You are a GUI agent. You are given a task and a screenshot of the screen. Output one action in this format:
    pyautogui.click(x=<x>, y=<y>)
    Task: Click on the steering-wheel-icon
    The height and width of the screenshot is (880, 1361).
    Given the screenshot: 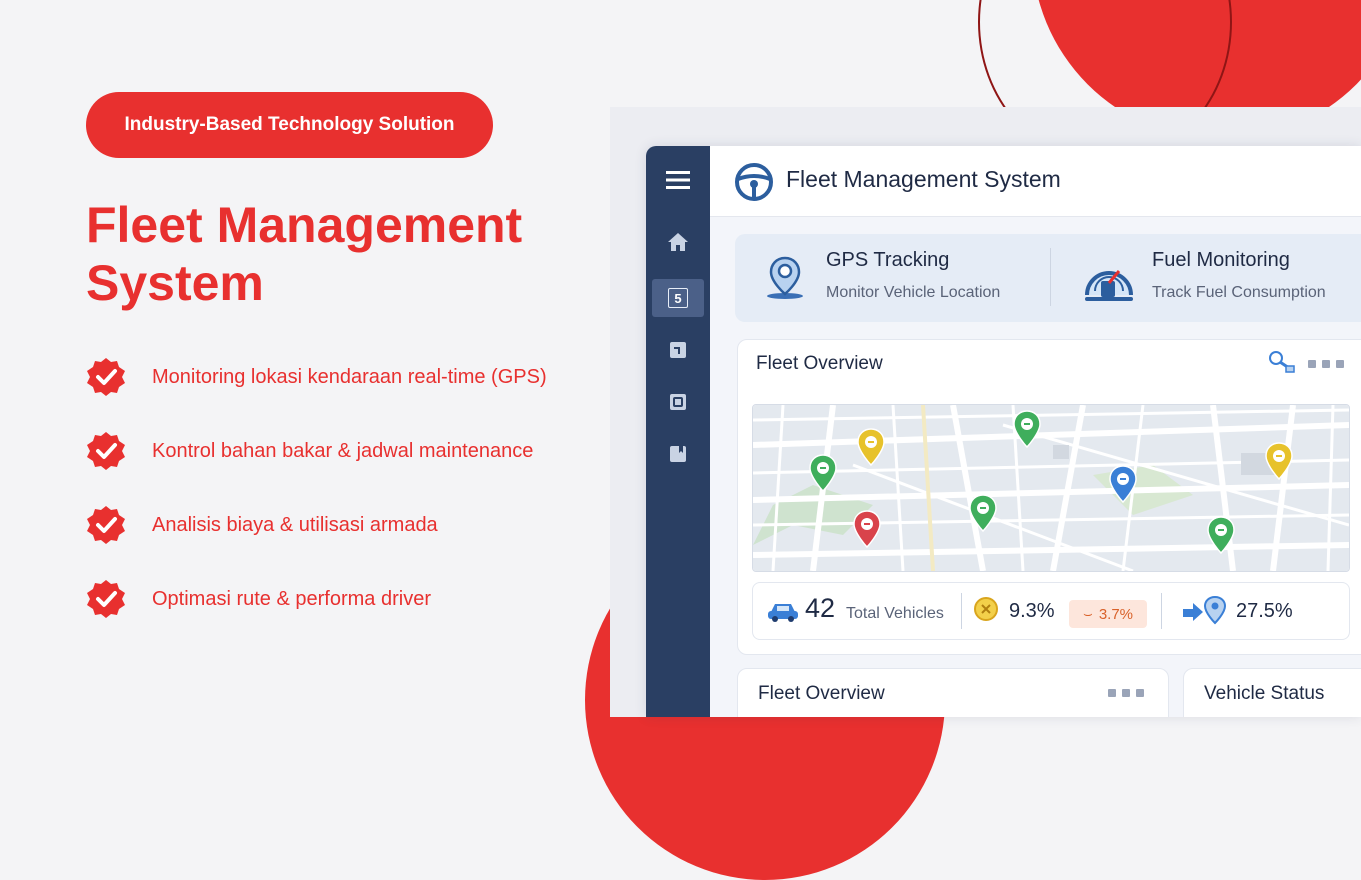 What is the action you would take?
    pyautogui.click(x=754, y=182)
    